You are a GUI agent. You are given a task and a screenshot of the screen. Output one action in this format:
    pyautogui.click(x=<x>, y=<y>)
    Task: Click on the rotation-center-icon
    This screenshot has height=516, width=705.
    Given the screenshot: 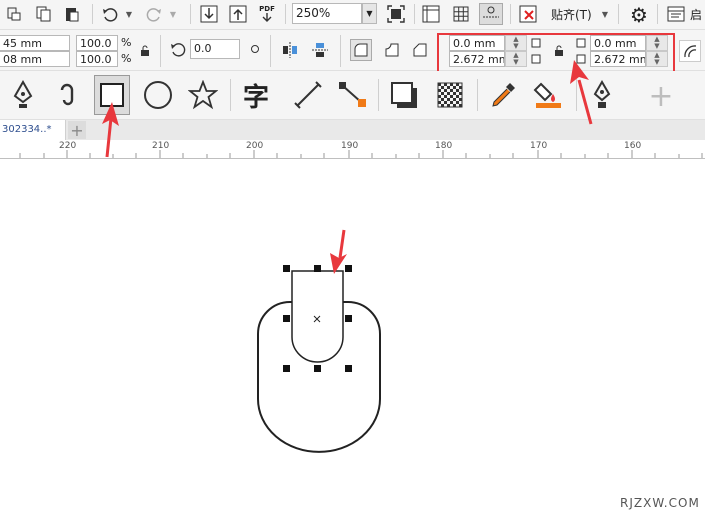 What is the action you would take?
    pyautogui.click(x=255, y=49)
    